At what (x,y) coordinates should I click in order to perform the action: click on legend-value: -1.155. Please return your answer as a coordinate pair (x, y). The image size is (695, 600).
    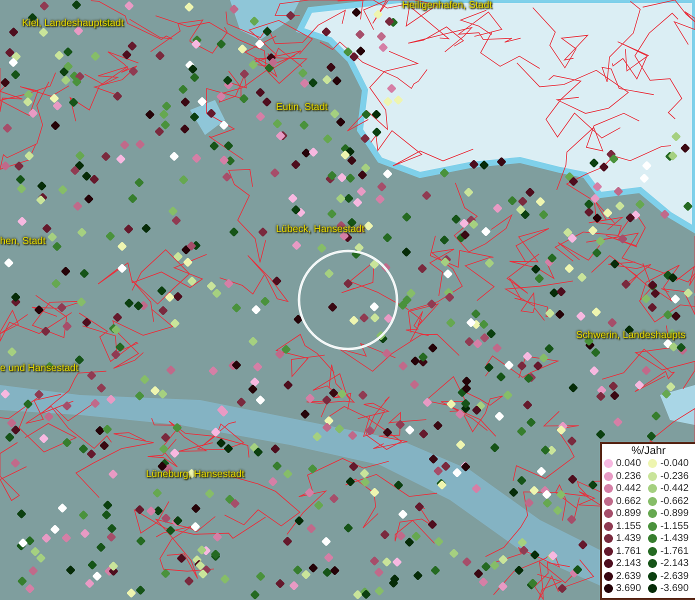
    Looking at the image, I should click on (675, 526).